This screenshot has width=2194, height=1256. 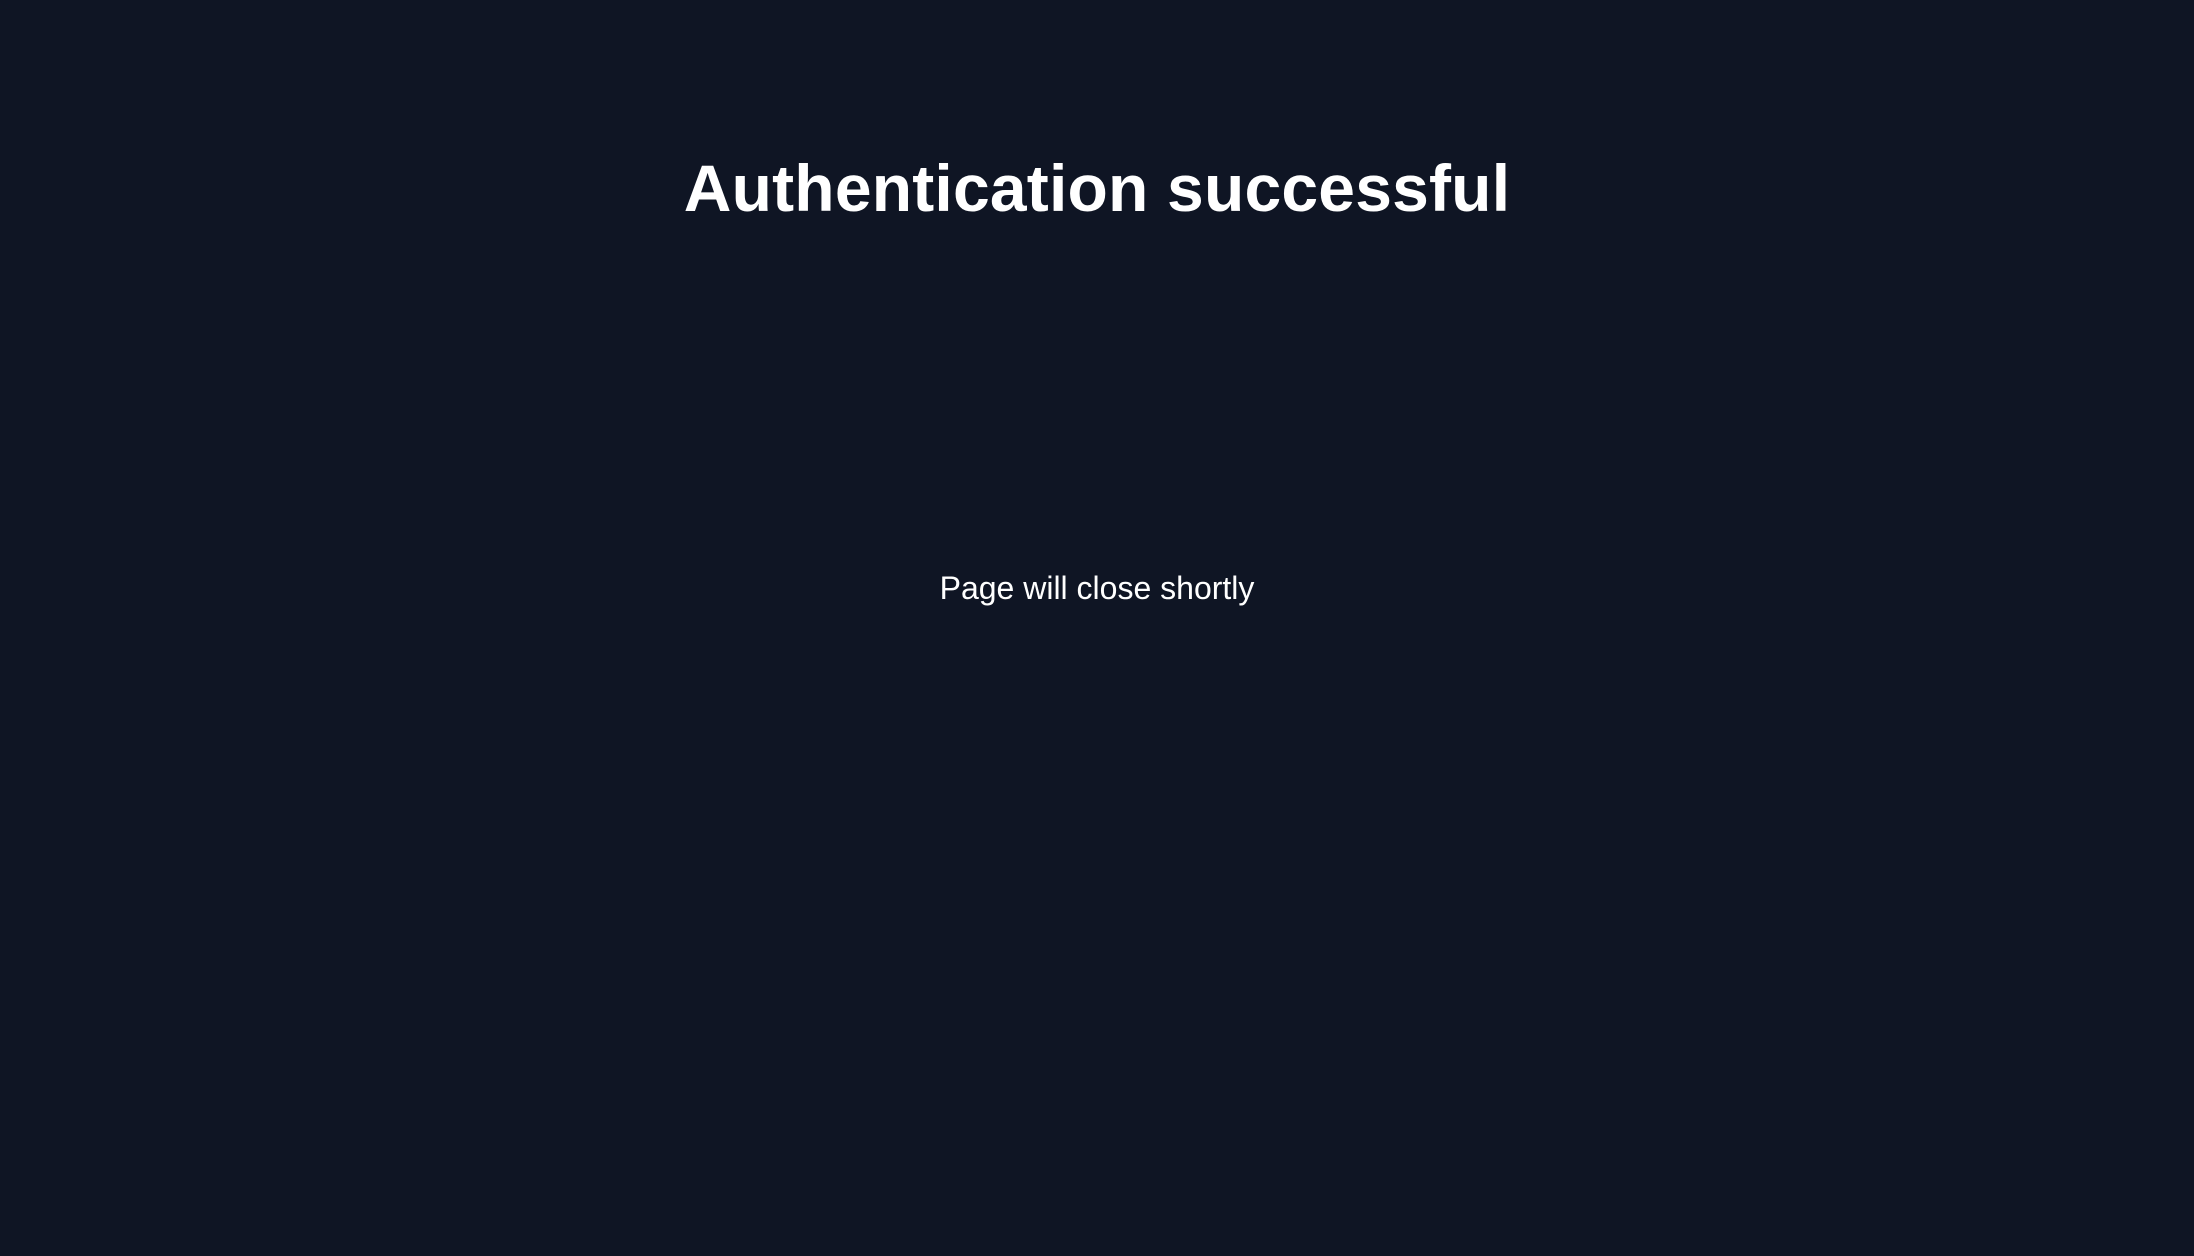 What do you see at coordinates (1097, 588) in the screenshot?
I see `status-message: Page will close shortly` at bounding box center [1097, 588].